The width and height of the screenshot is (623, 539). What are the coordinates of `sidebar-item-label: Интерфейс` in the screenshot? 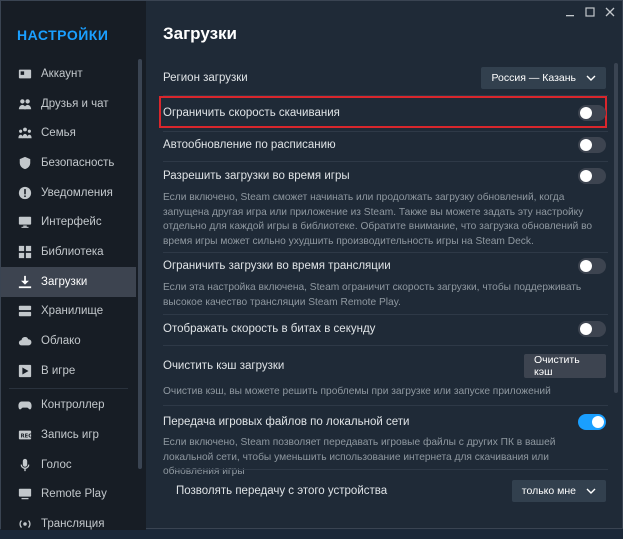 It's located at (71, 222).